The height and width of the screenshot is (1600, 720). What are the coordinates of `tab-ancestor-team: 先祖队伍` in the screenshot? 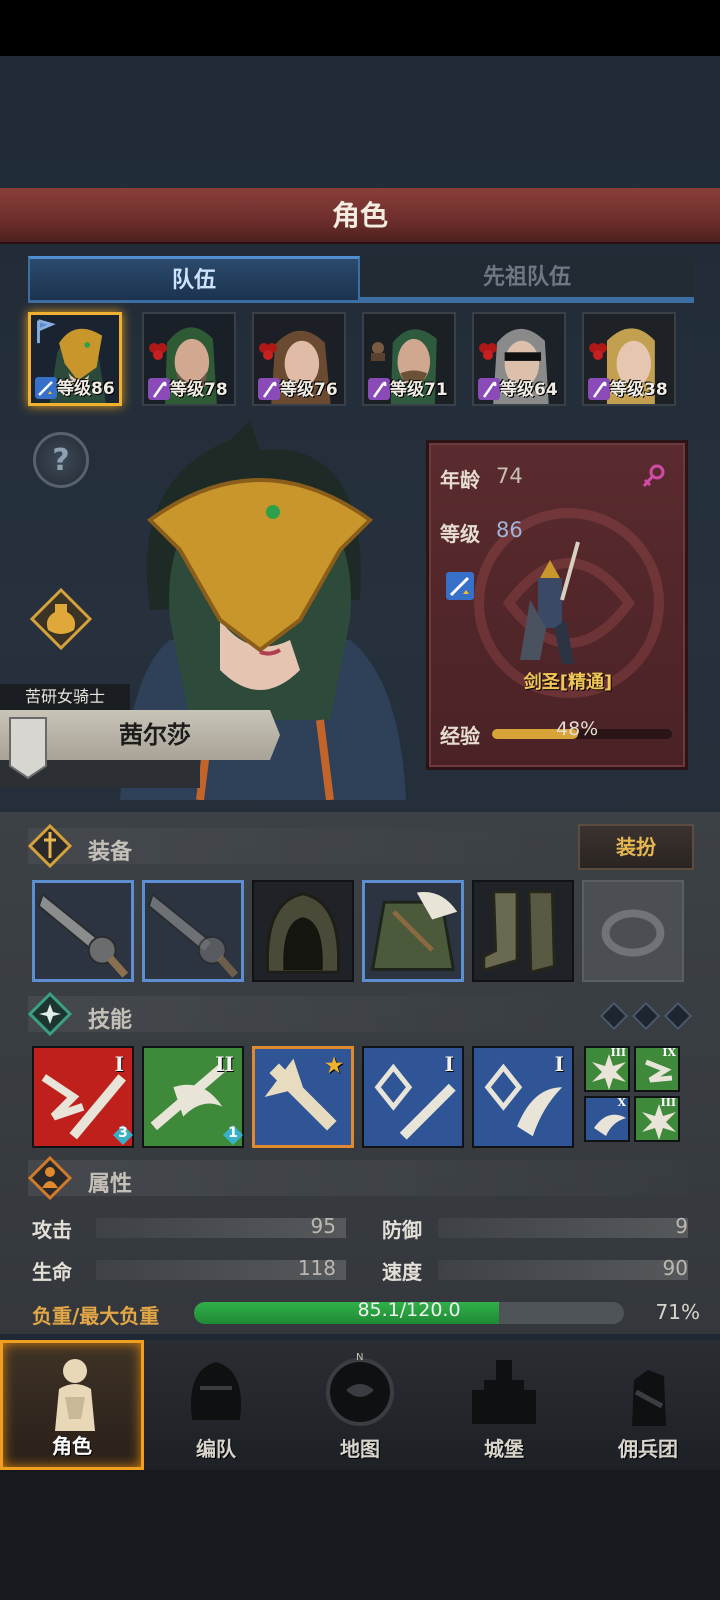 It's located at (527, 278).